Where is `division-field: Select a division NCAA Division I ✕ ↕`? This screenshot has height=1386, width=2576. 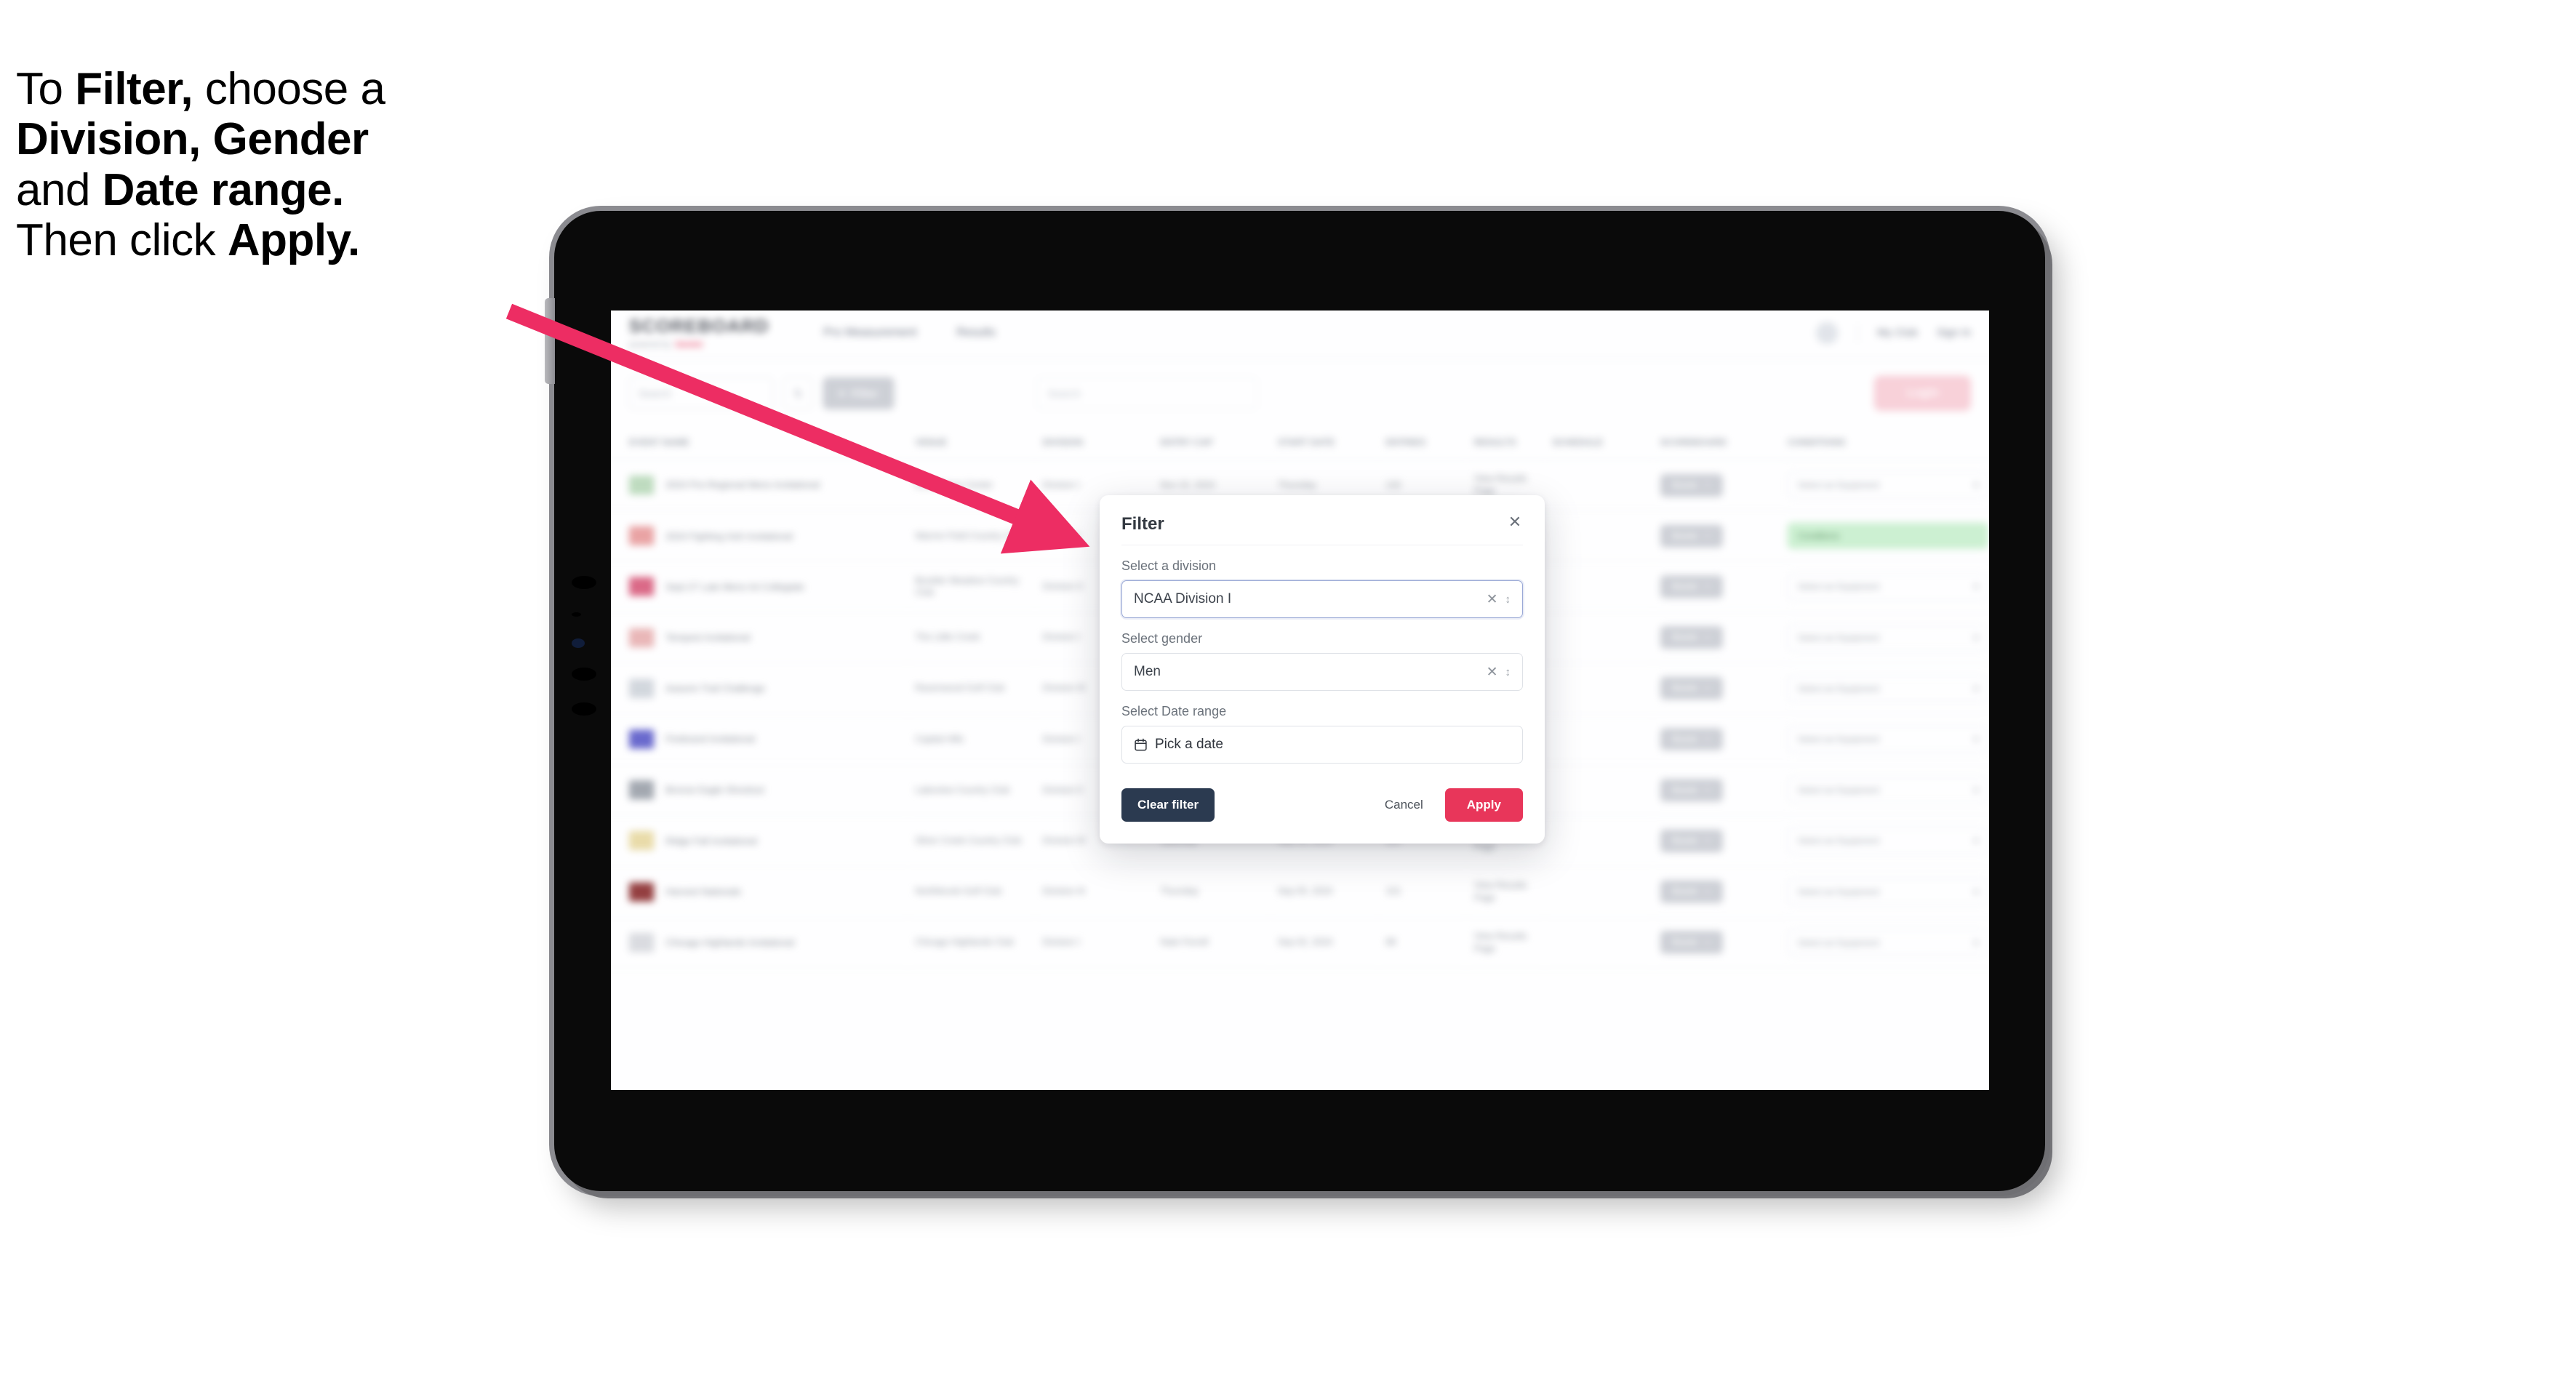 division-field: Select a division NCAA Division I ✕ ↕ is located at coordinates (1322, 588).